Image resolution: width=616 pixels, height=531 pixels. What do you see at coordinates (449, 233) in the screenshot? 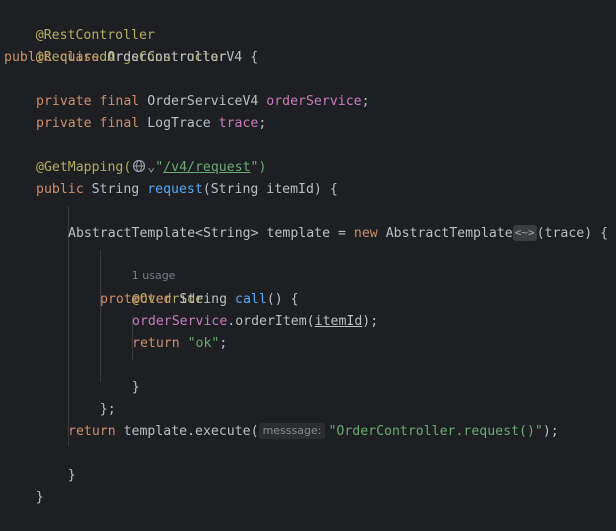
I see `constructor-name: AbstractTemplate` at bounding box center [449, 233].